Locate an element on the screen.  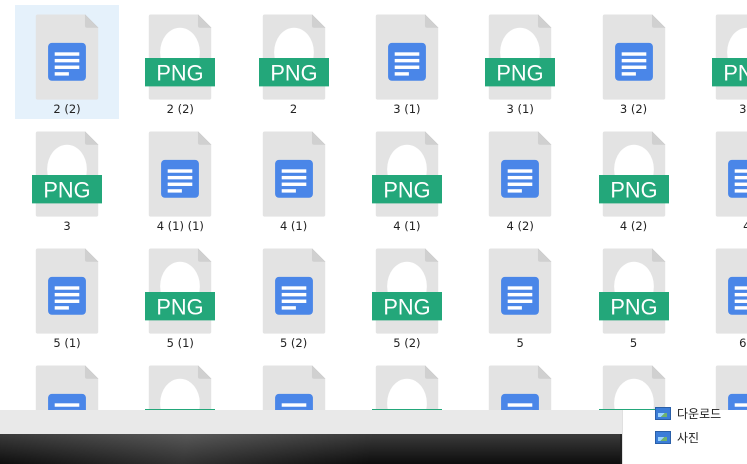
file-item: PNG 4 (1) is located at coordinates (407, 179).